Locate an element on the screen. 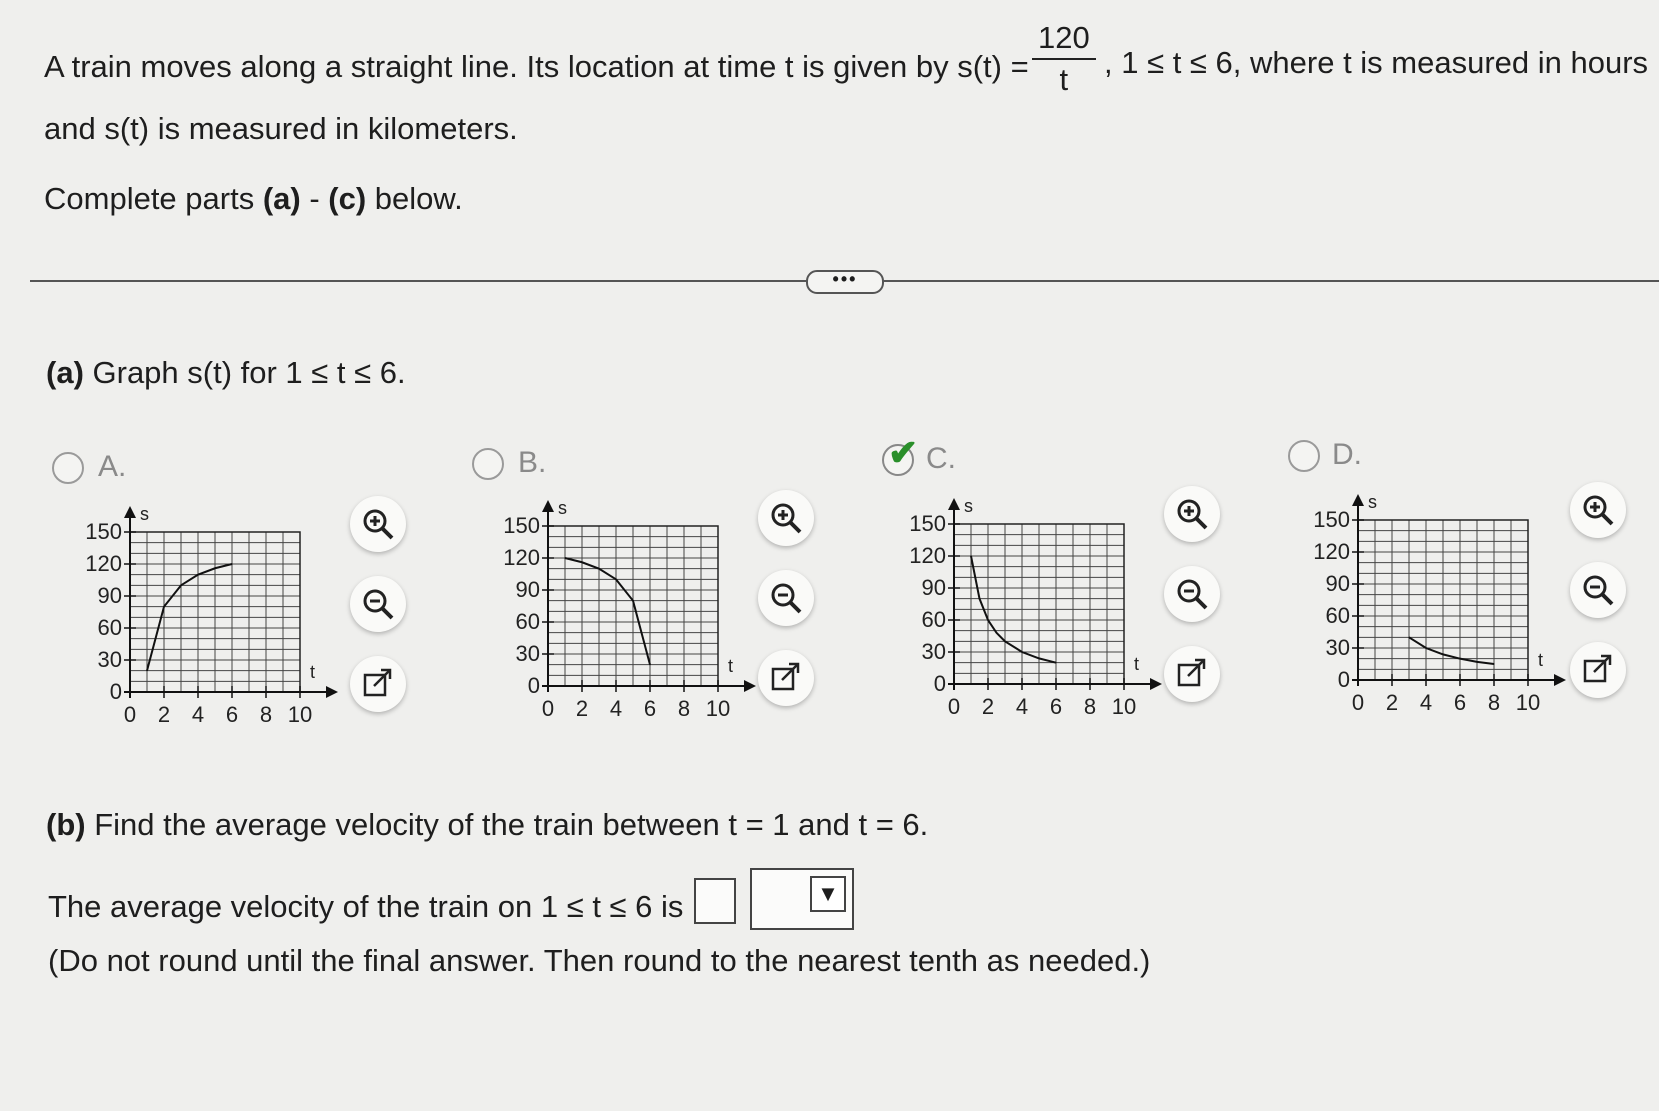 This screenshot has height=1111, width=1659. part-a-label: (a) is located at coordinates (65, 372).